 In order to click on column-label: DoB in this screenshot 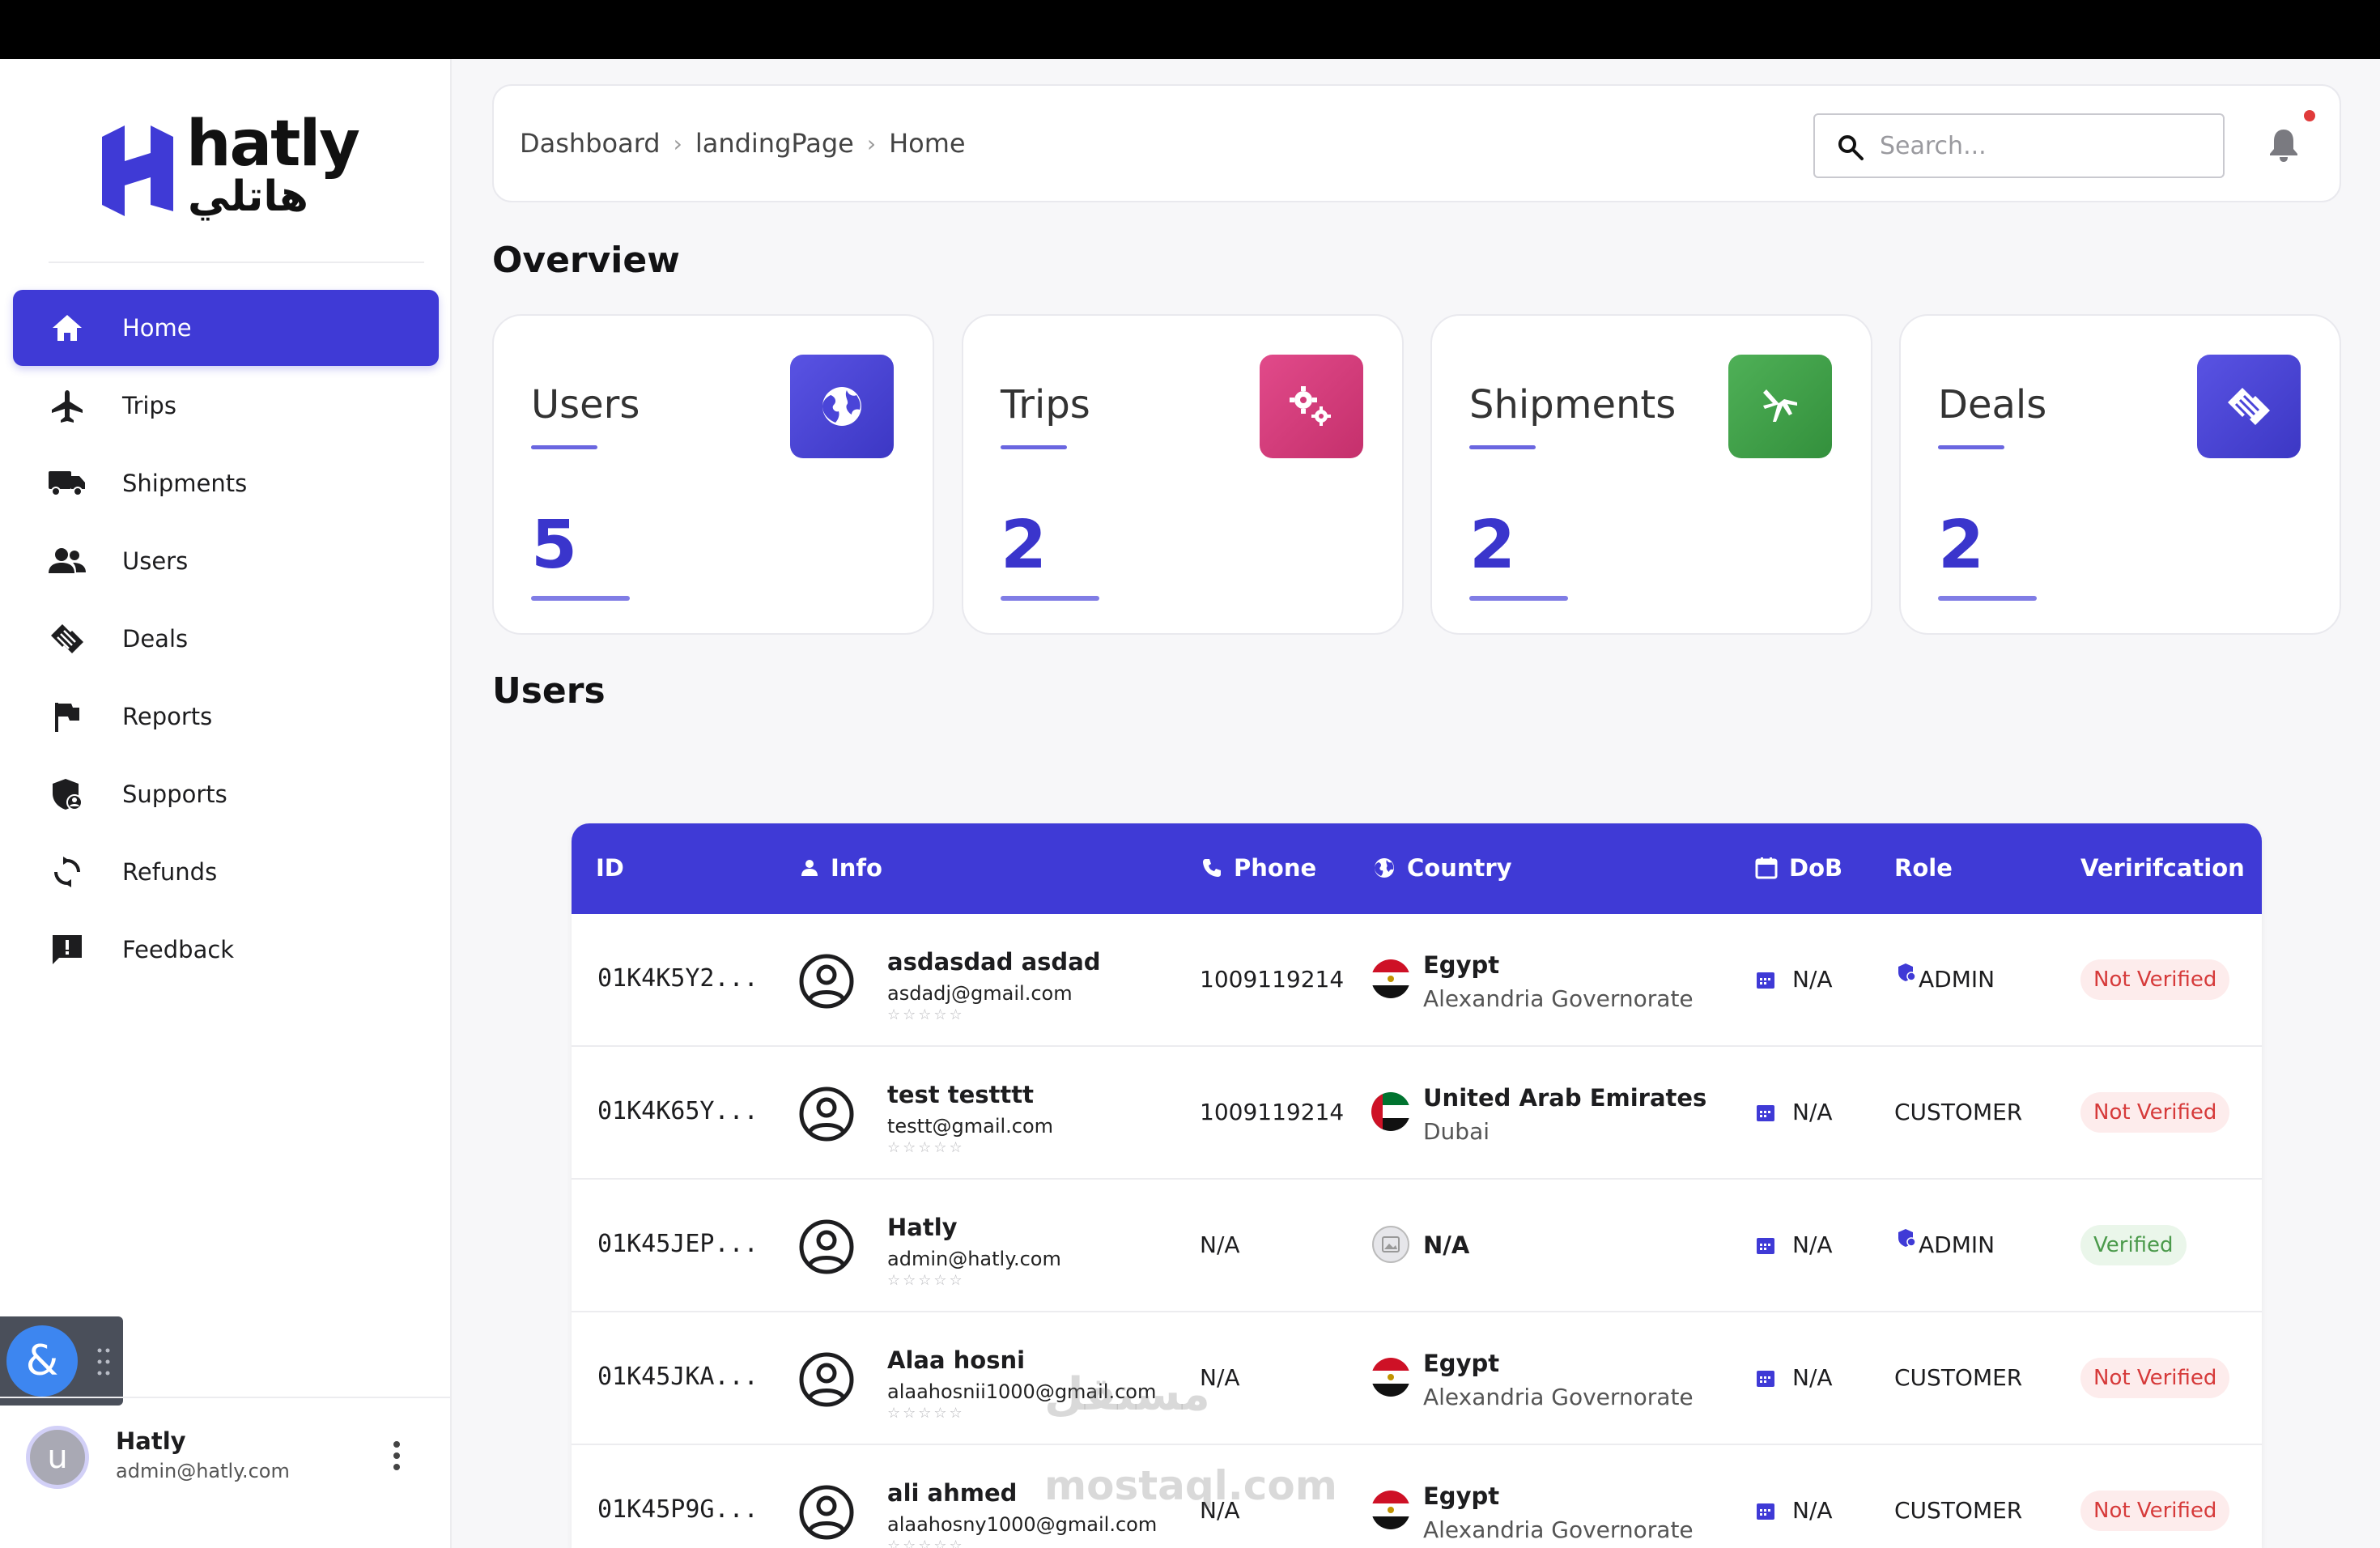, I will do `click(1816, 868)`.